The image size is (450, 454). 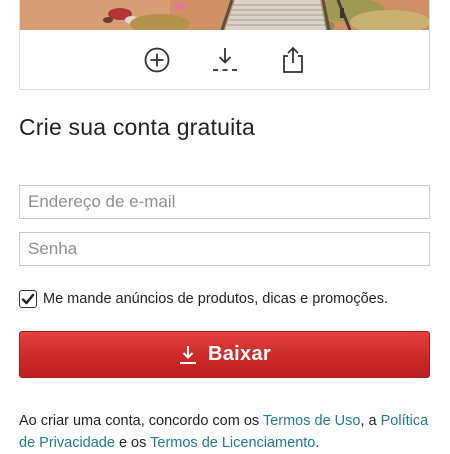 I want to click on checkmark-icon, so click(x=28, y=299).